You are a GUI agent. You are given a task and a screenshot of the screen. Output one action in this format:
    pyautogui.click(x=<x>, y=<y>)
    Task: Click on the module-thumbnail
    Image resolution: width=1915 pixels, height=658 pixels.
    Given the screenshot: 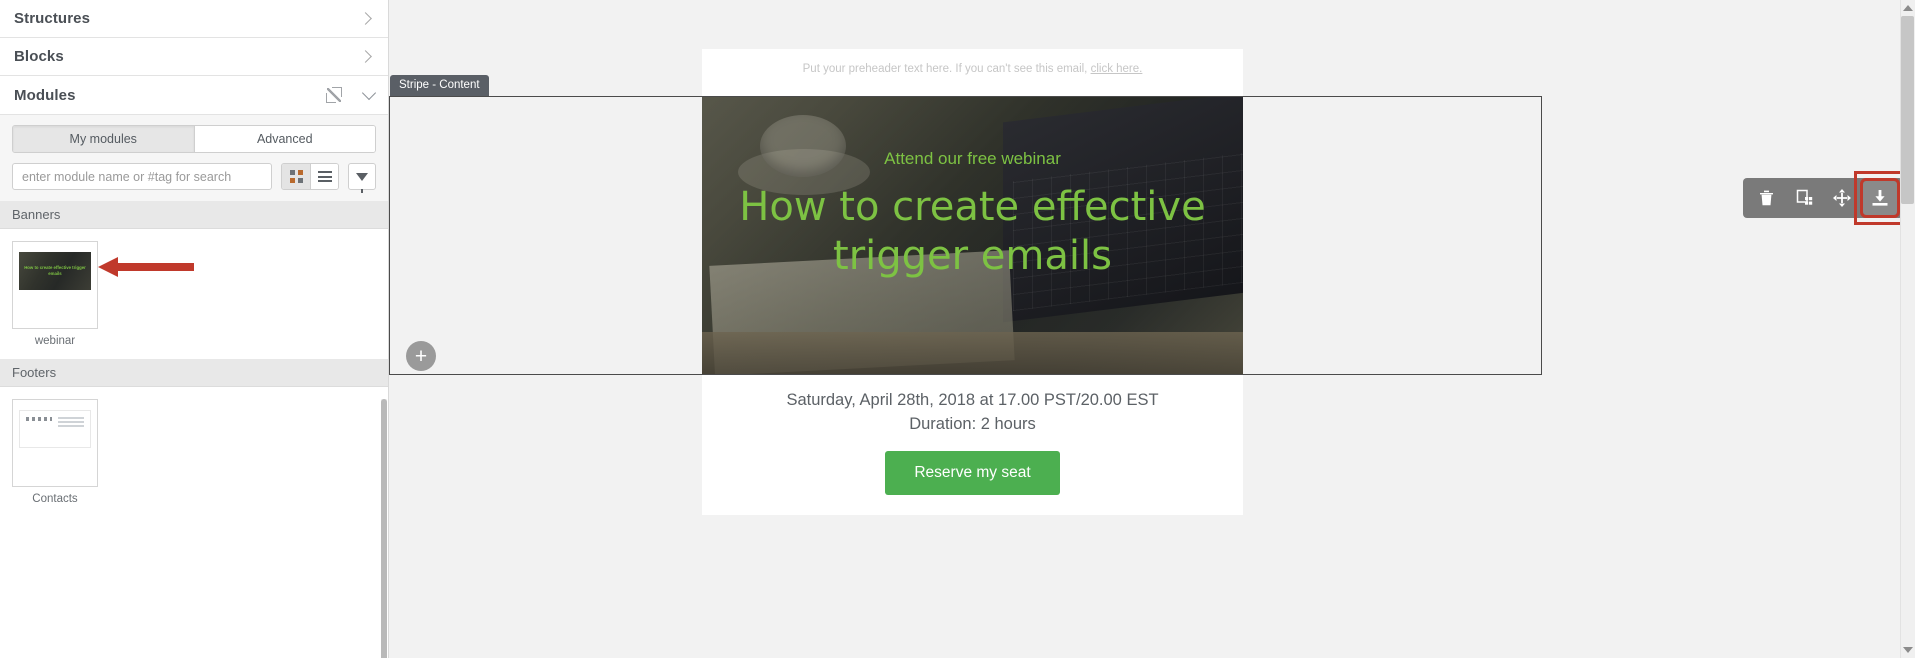 What is the action you would take?
    pyautogui.click(x=55, y=443)
    